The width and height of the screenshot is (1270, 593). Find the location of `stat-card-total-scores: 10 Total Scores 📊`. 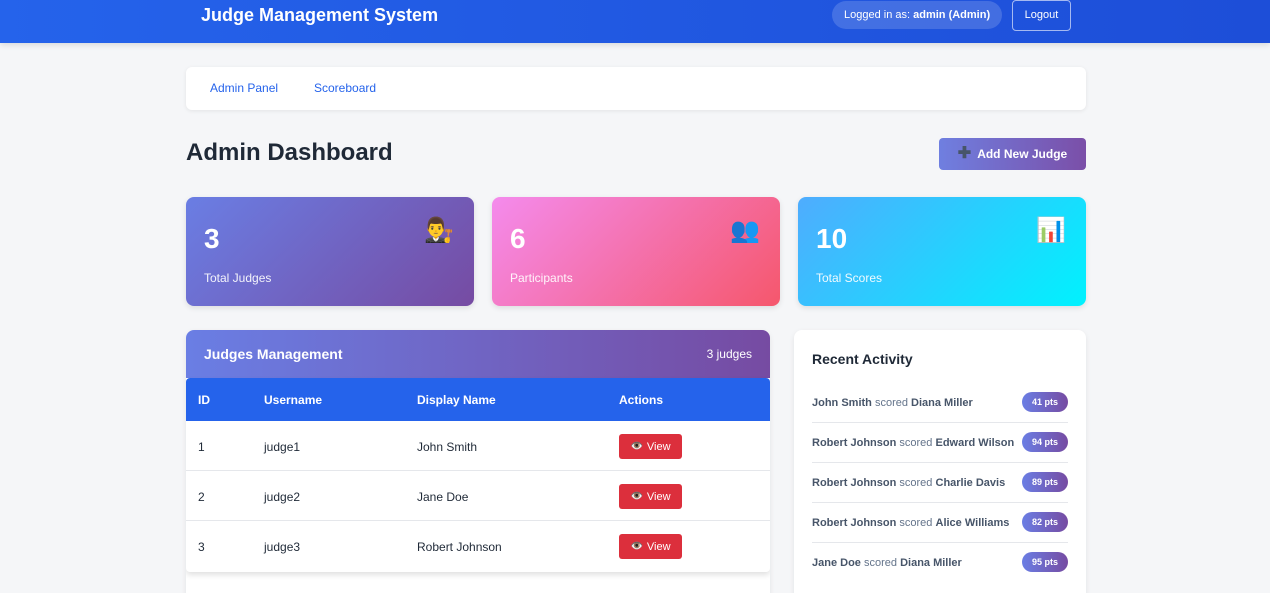

stat-card-total-scores: 10 Total Scores 📊 is located at coordinates (942, 251).